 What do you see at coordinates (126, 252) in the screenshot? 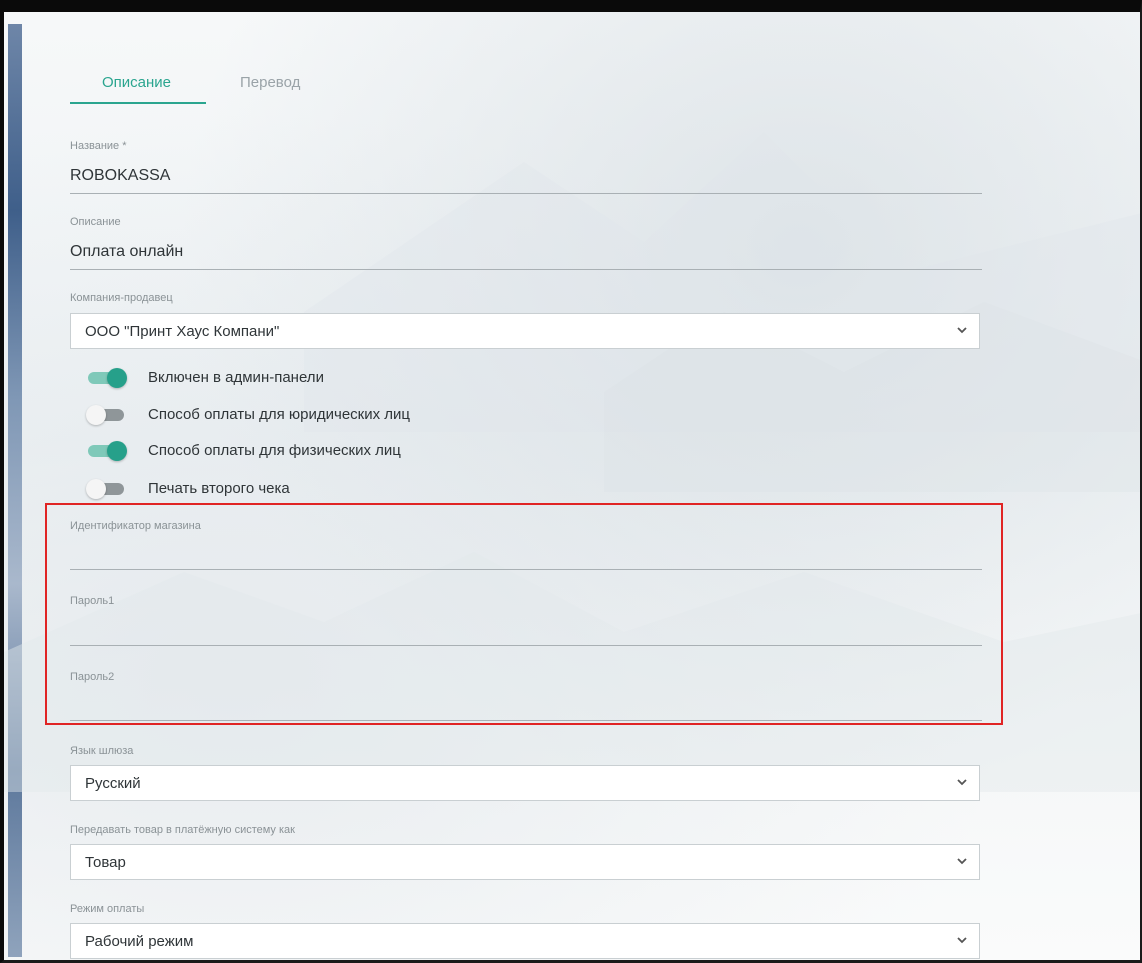
I see `description-value: Оплата онлайн` at bounding box center [126, 252].